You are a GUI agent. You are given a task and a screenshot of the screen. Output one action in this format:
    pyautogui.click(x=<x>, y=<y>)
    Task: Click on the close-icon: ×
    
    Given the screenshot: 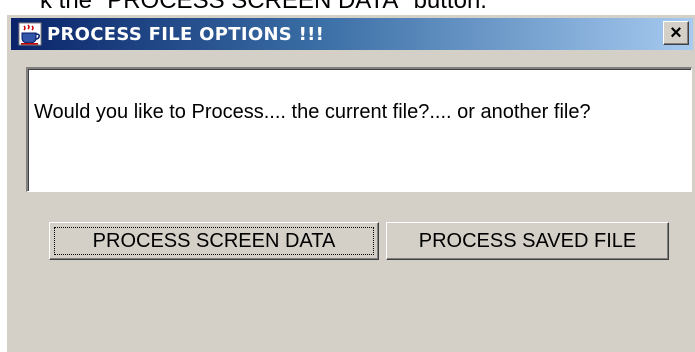 What is the action you would take?
    pyautogui.click(x=676, y=33)
    